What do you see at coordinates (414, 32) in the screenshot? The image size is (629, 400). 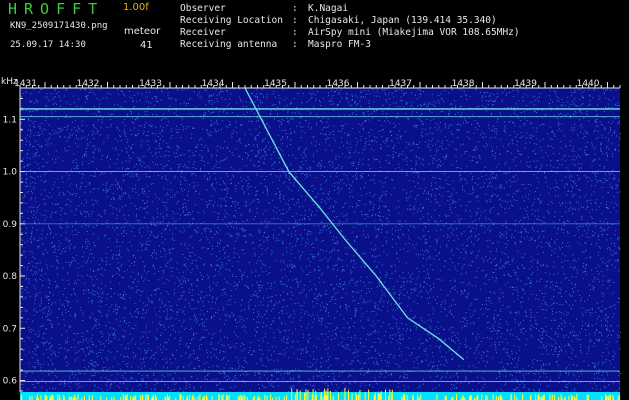 I see `info-value: AirSpy mini (Miakejima VOR 108.65MHz)` at bounding box center [414, 32].